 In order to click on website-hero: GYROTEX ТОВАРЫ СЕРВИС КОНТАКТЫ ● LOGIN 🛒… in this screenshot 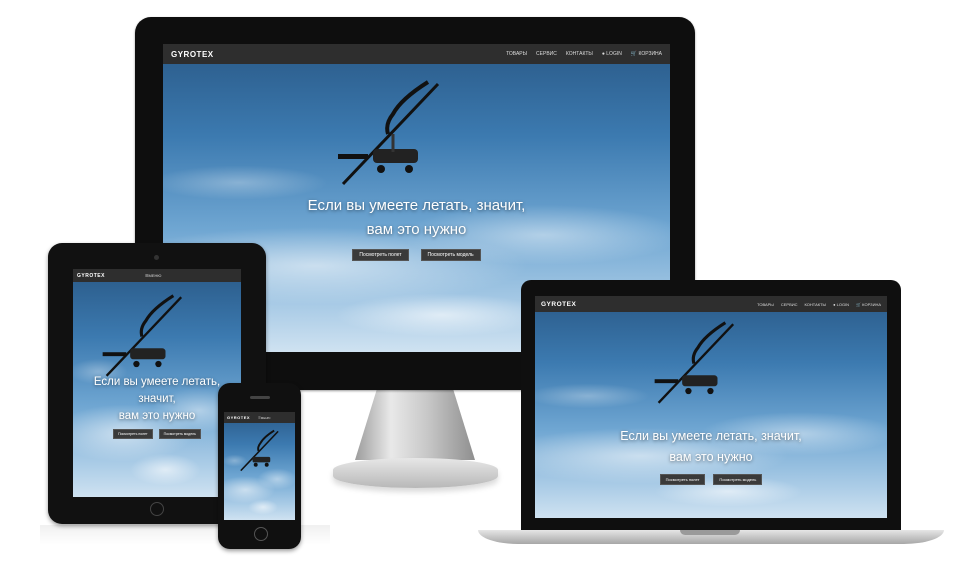, I will do `click(711, 407)`.